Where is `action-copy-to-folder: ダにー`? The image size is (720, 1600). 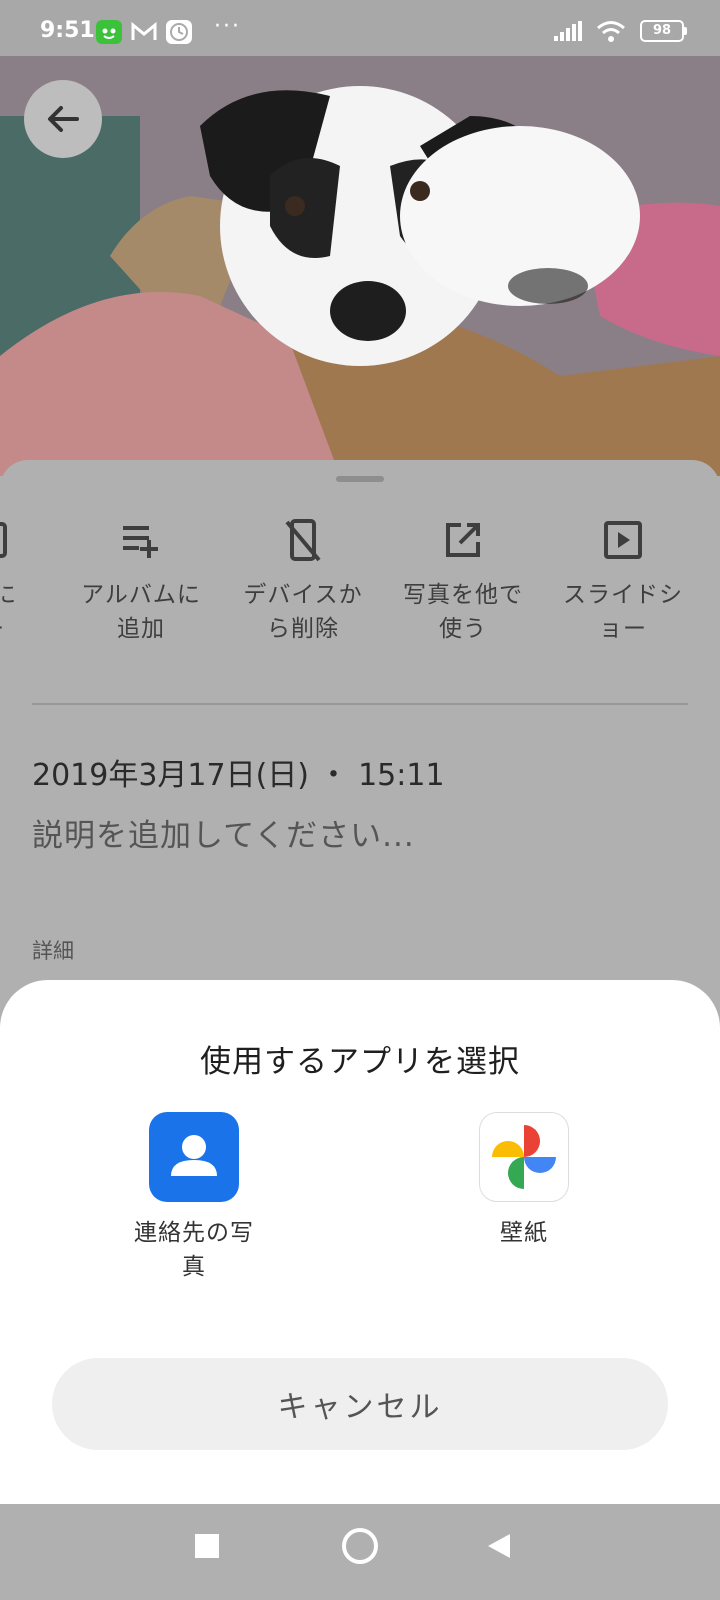
action-copy-to-folder: ダにー is located at coordinates (34, 578).